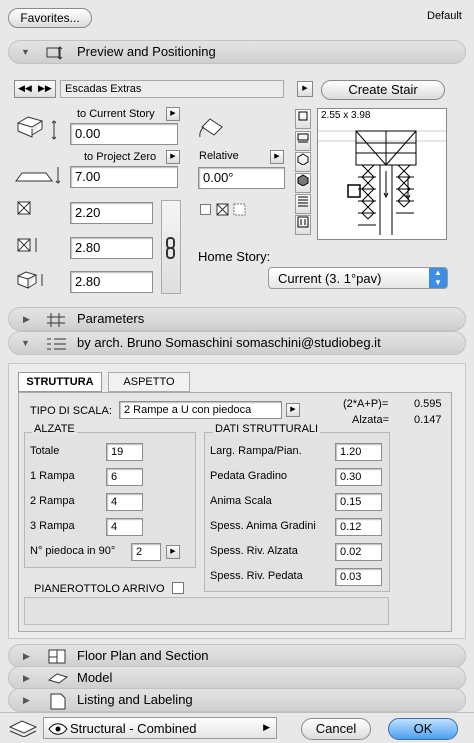 The image size is (474, 743). Describe the element at coordinates (25, 343) in the screenshot. I see `disclosure-open-icon-2: ▼` at that location.